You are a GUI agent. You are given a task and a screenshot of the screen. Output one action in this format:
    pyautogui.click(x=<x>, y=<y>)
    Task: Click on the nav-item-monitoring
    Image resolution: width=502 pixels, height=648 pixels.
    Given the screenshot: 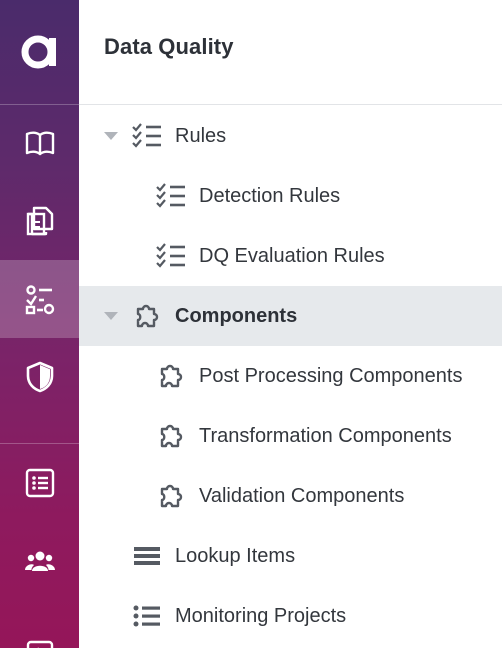 What is the action you would take?
    pyautogui.click(x=39, y=624)
    